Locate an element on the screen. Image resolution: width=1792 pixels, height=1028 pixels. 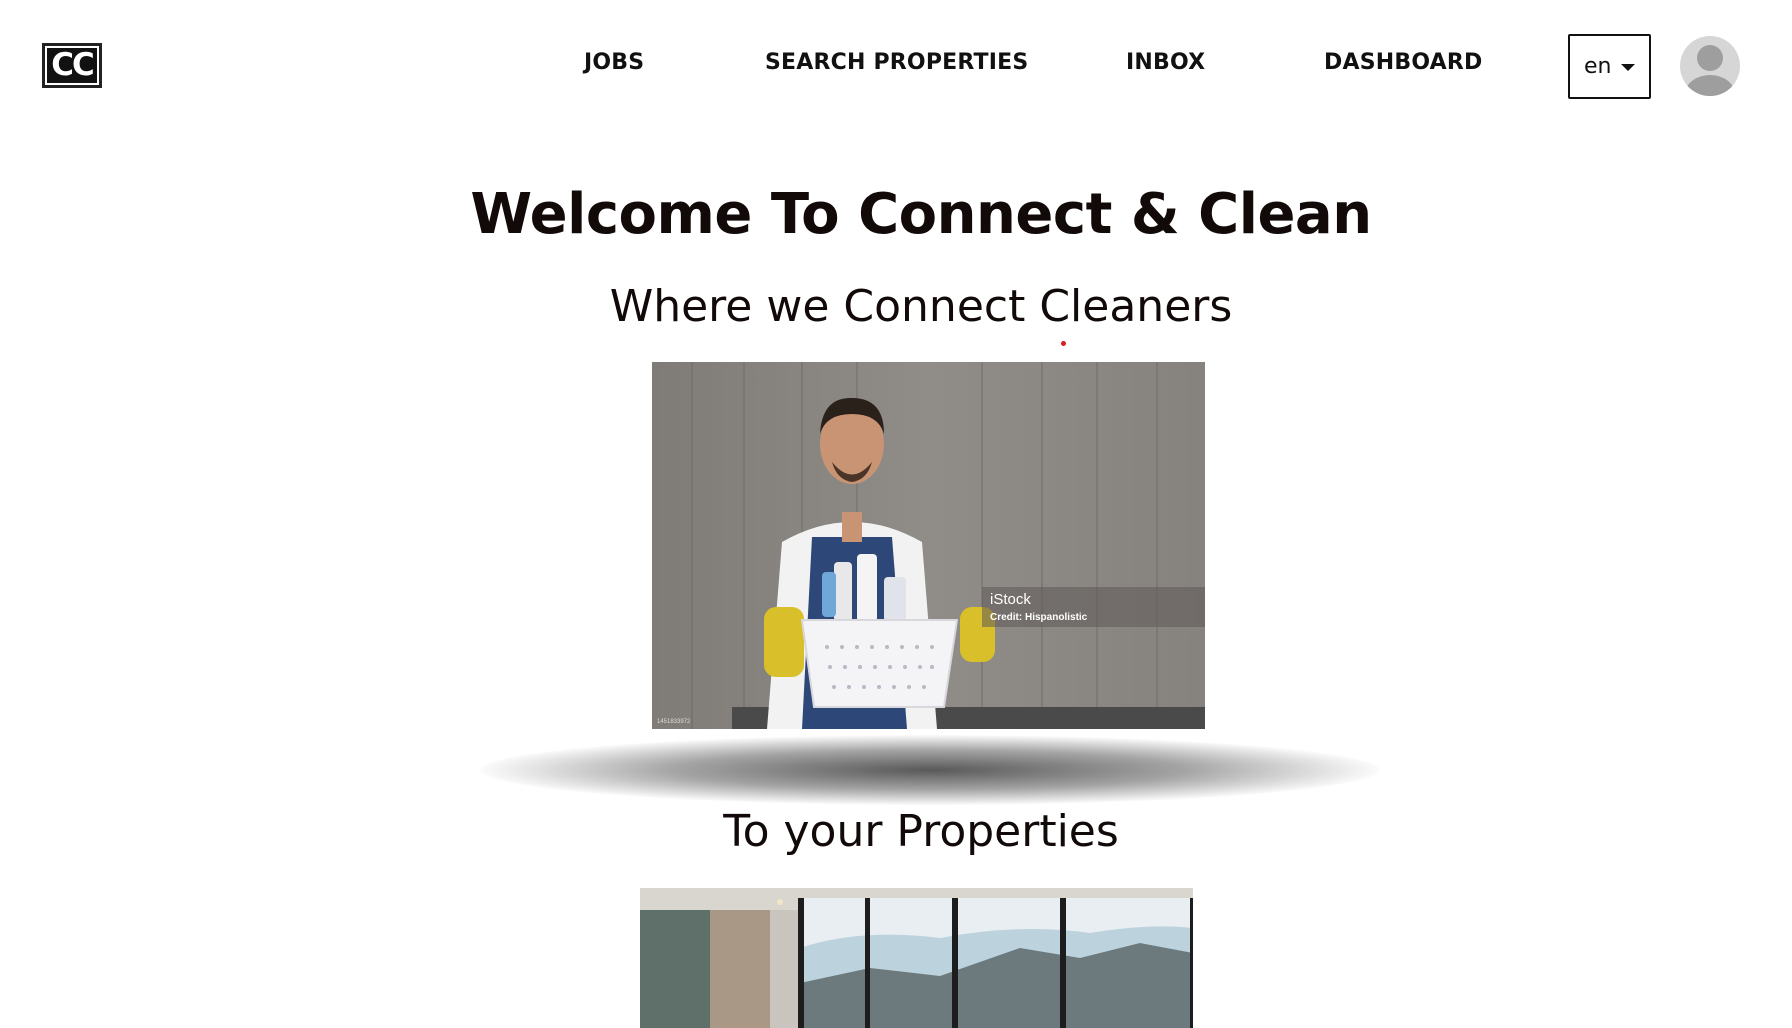
logo: CC is located at coordinates (72, 65).